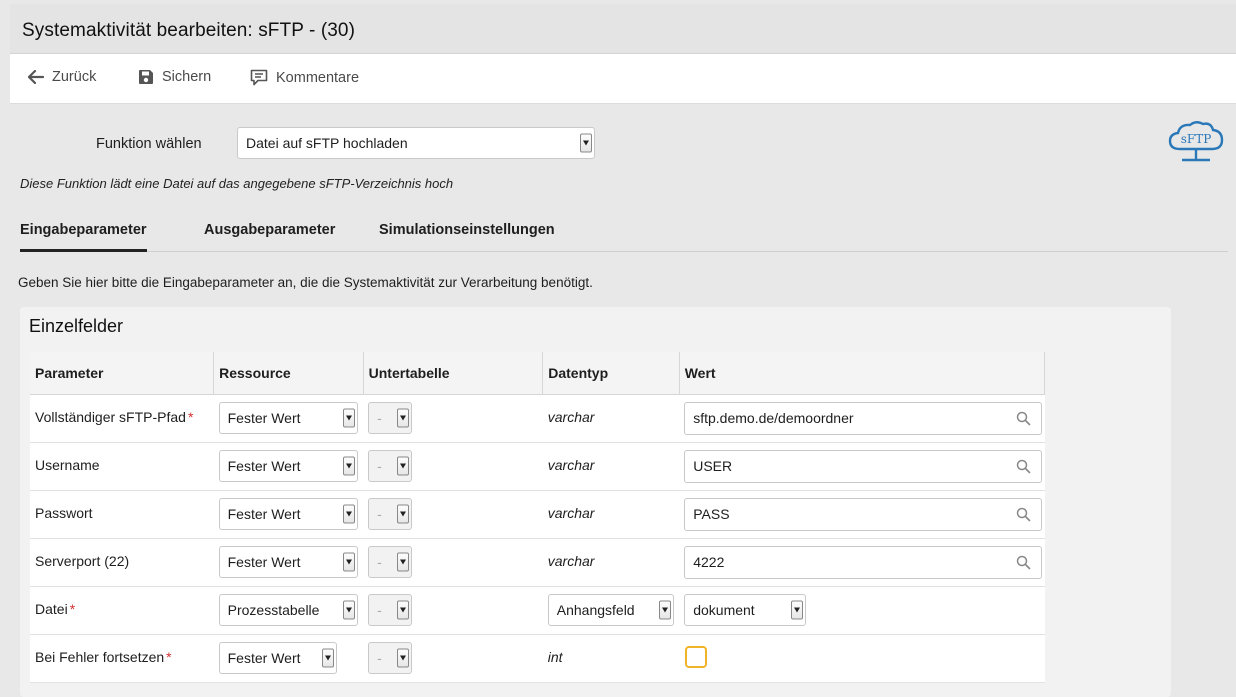 This screenshot has width=1236, height=697. What do you see at coordinates (187, 77) in the screenshot?
I see `save-label: Sichern` at bounding box center [187, 77].